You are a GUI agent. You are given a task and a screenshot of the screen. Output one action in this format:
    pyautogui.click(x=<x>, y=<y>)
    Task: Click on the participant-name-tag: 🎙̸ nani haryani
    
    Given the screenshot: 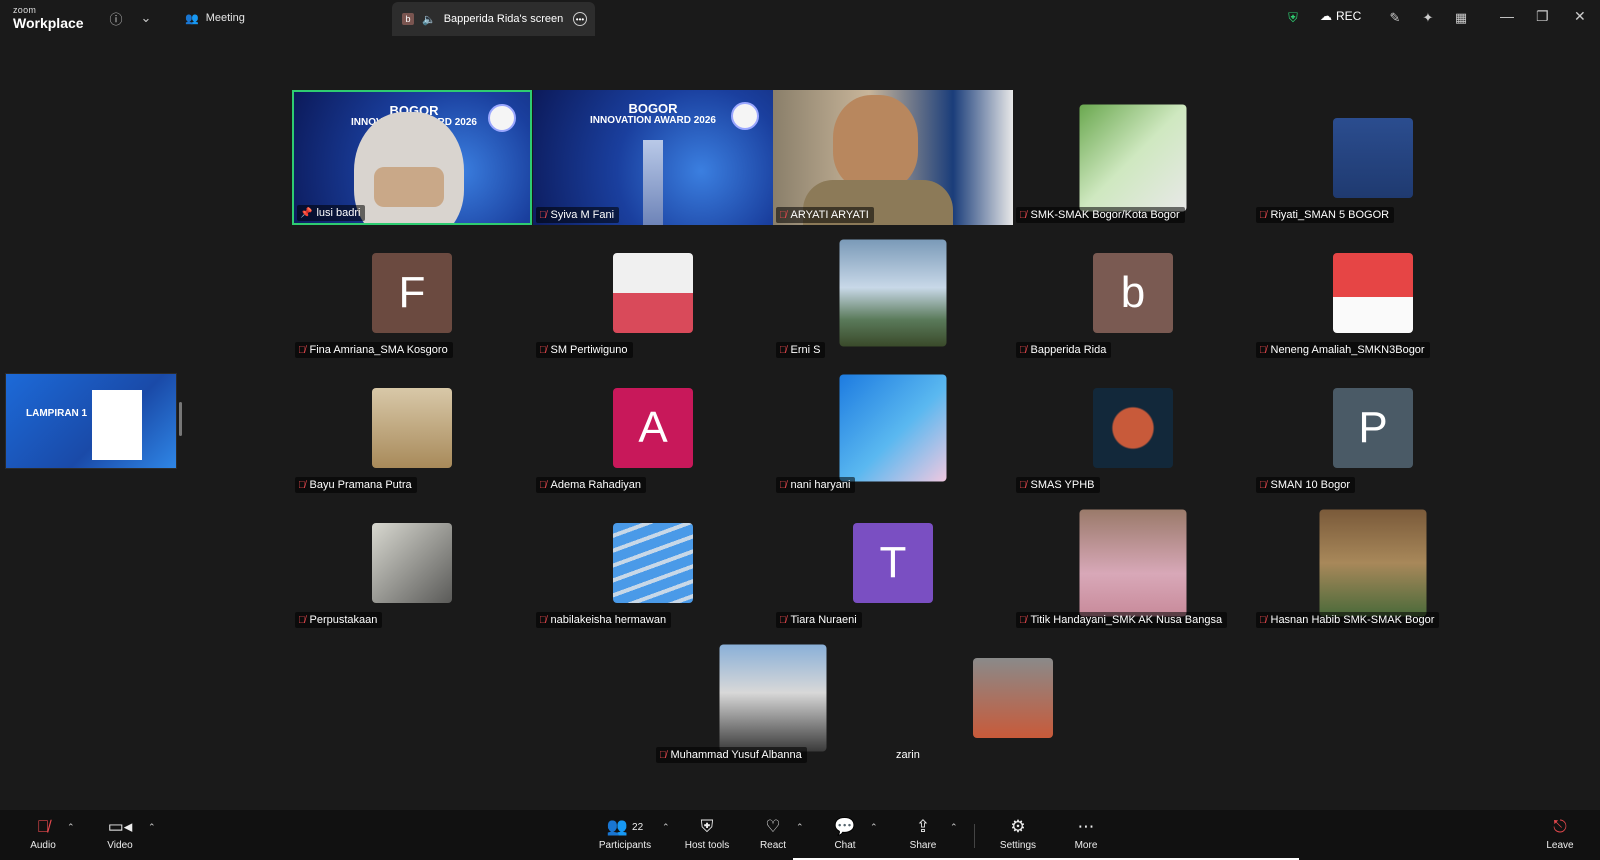 What is the action you would take?
    pyautogui.click(x=816, y=485)
    